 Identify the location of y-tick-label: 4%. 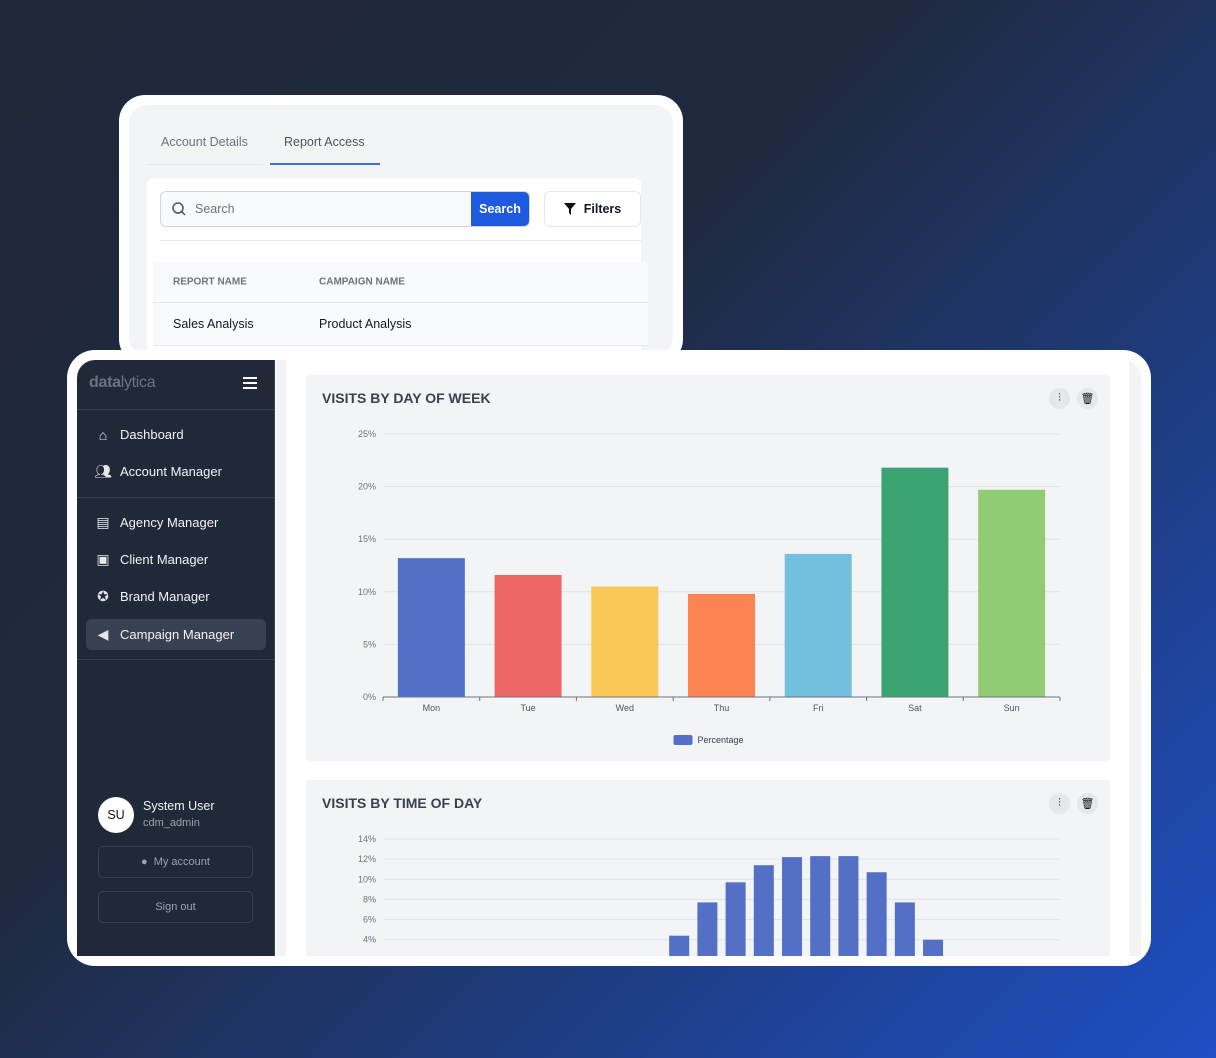
(369, 940).